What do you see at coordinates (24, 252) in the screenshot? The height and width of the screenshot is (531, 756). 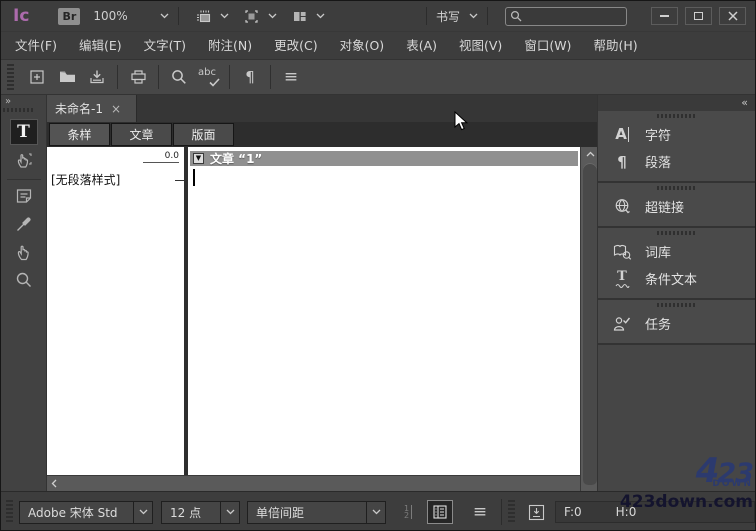 I see `hand-tool` at bounding box center [24, 252].